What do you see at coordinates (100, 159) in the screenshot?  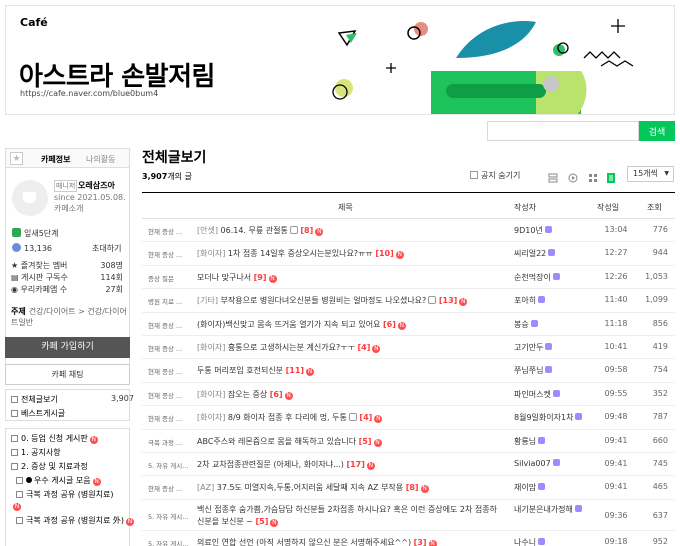 I see `tab-my-activity: 나의활동` at bounding box center [100, 159].